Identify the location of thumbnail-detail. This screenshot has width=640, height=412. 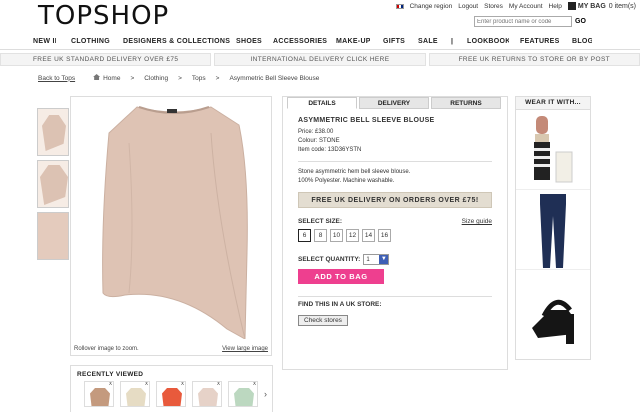
(53, 236).